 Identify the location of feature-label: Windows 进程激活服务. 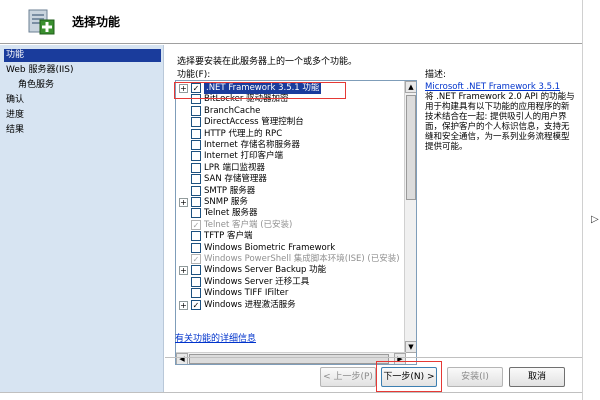
(250, 304).